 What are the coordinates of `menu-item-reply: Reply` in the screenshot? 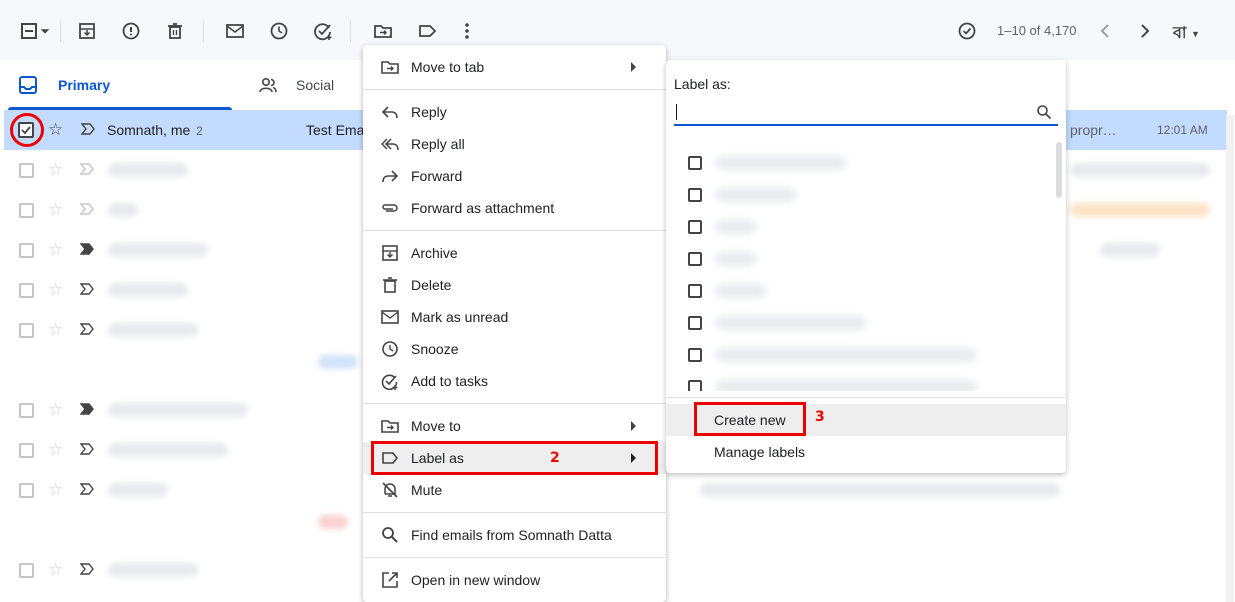 It's located at (514, 112).